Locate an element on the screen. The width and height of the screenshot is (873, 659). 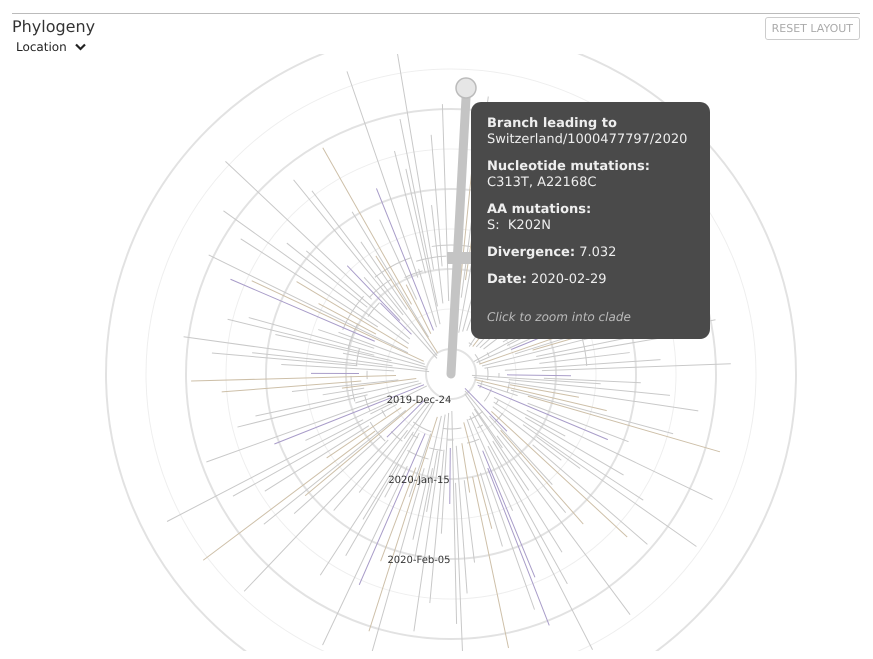
date-axis-label: 2019-Dec-24 is located at coordinates (419, 400).